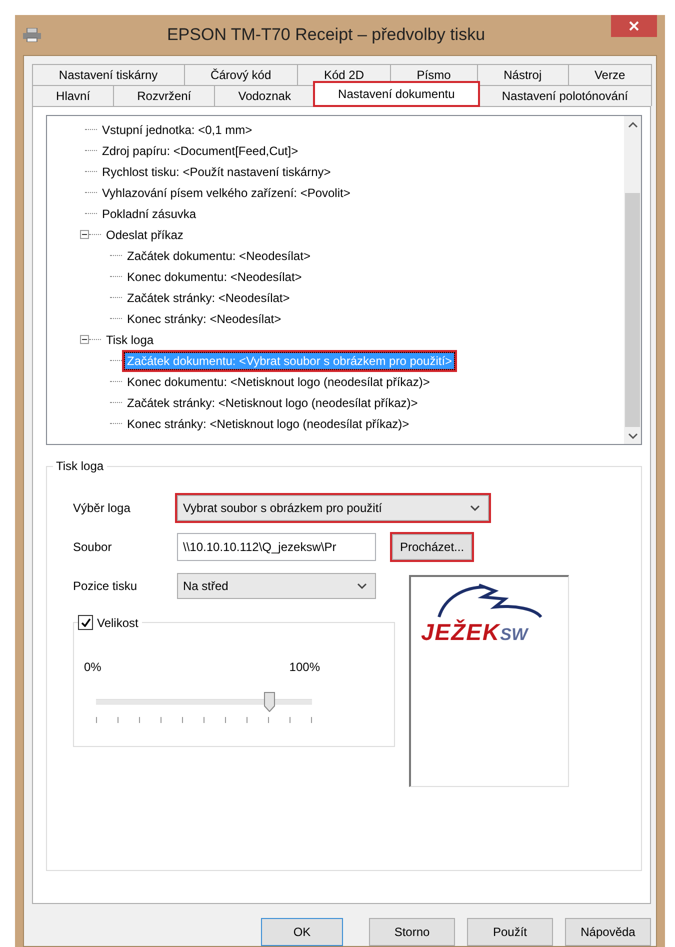 This screenshot has height=947, width=675. What do you see at coordinates (93, 547) in the screenshot?
I see `field-label: Soubor` at bounding box center [93, 547].